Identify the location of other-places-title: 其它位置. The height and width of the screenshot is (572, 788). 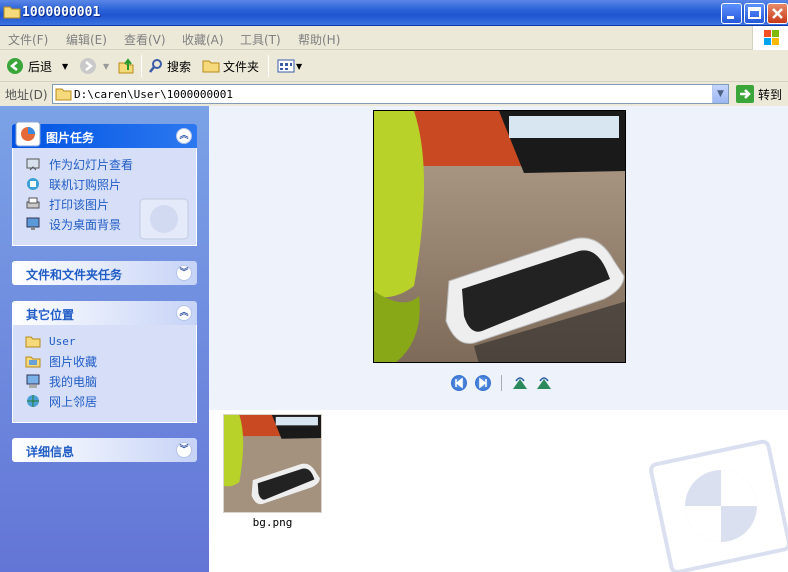
(50, 315).